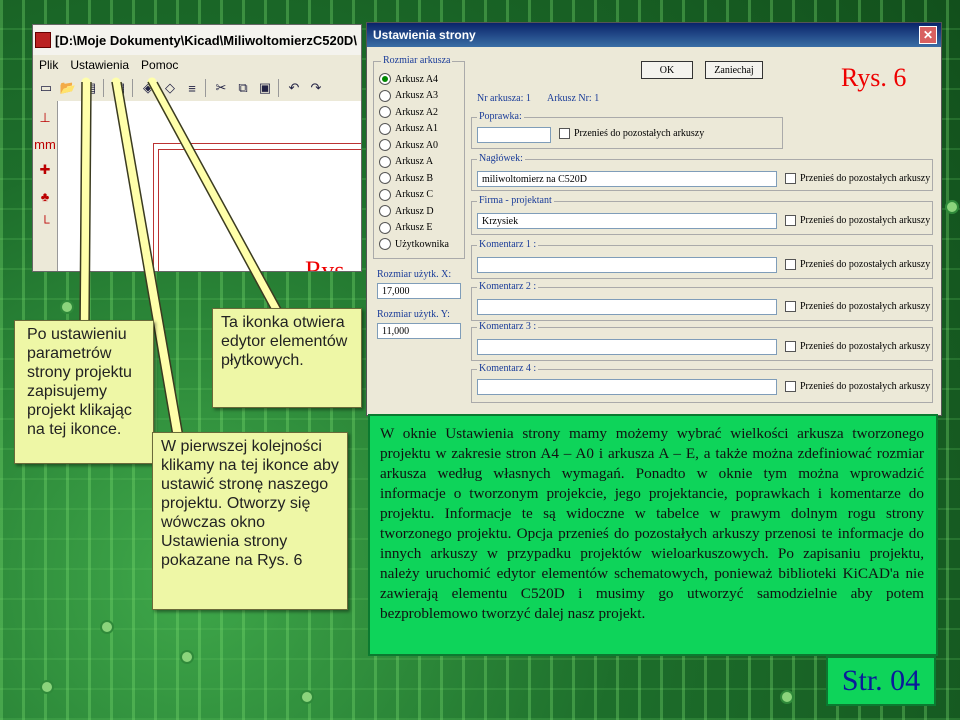 This screenshot has height=720, width=960. I want to click on page-number: Str. 04, so click(881, 681).